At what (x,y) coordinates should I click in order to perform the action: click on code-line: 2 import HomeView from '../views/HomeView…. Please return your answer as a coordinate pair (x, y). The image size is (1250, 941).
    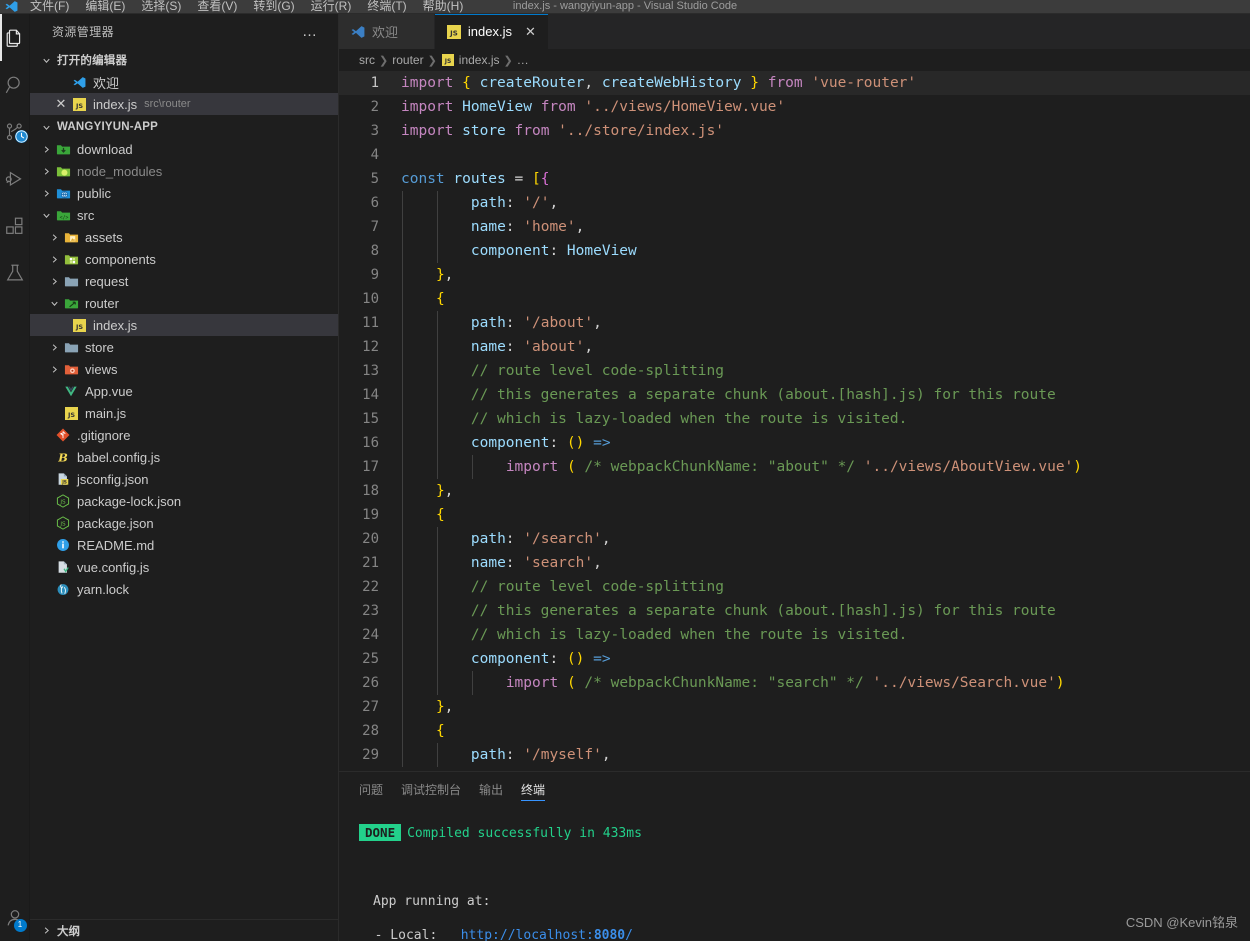
    Looking at the image, I should click on (794, 107).